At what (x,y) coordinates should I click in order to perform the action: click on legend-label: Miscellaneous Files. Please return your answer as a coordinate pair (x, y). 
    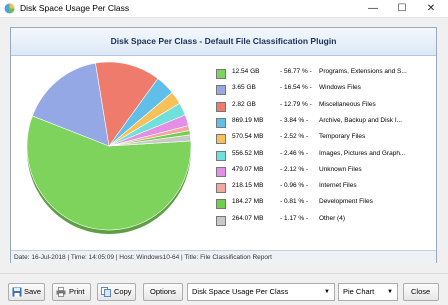
    Looking at the image, I should click on (347, 104).